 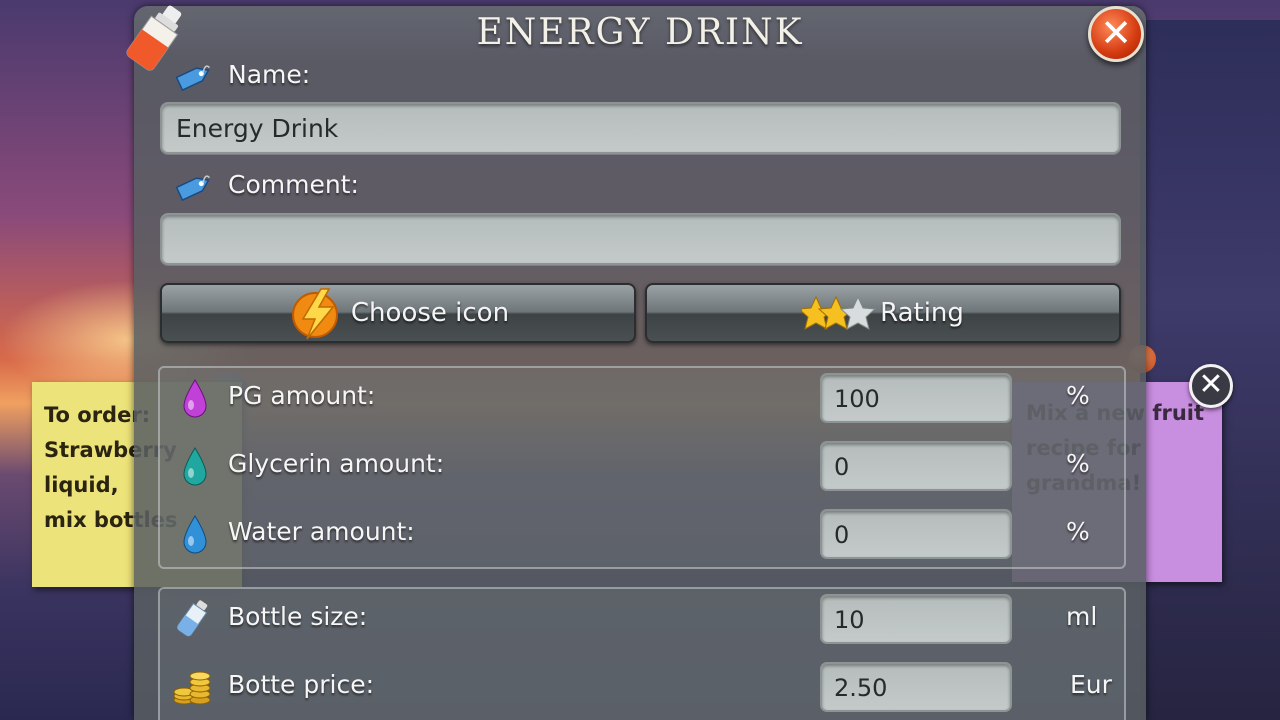 I want to click on glycerin-amount-label: Glycerin amount:, so click(x=336, y=463).